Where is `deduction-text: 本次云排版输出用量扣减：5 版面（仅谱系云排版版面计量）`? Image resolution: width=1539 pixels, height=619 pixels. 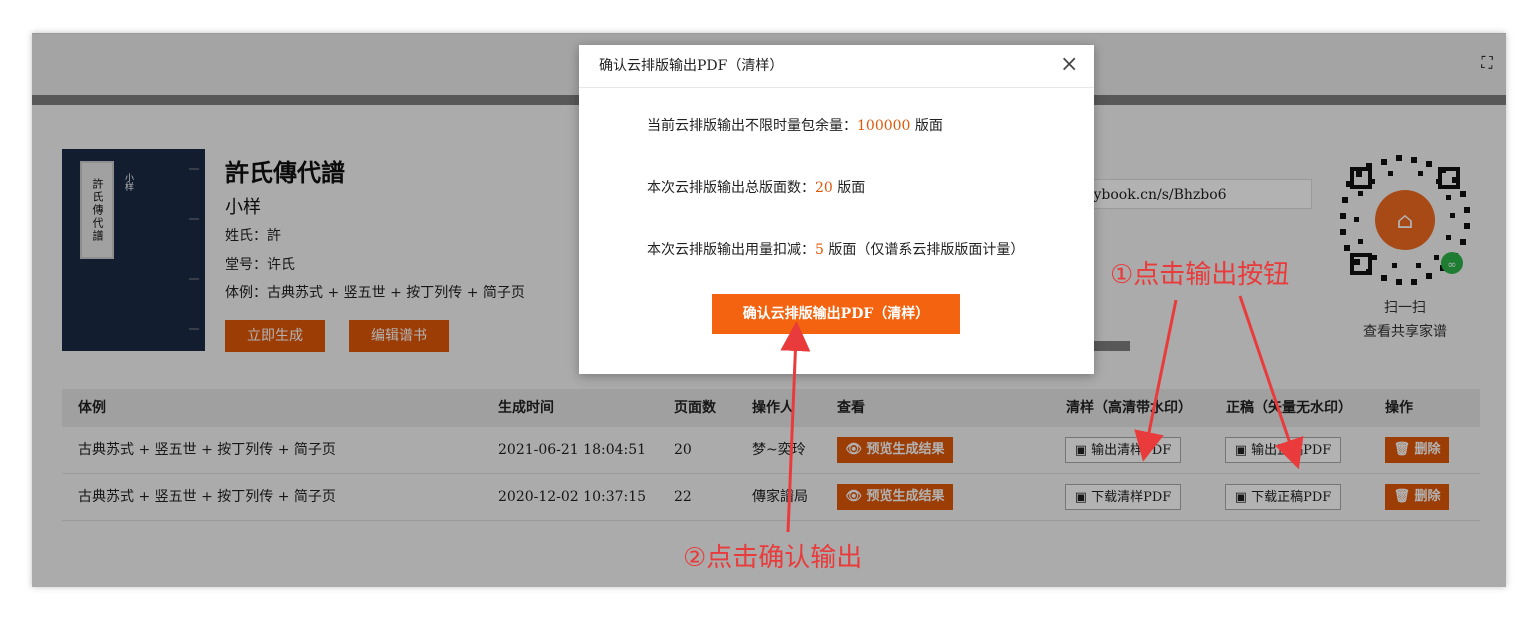 deduction-text: 本次云排版输出用量扣减：5 版面（仅谱系云排版版面计量） is located at coordinates (836, 250).